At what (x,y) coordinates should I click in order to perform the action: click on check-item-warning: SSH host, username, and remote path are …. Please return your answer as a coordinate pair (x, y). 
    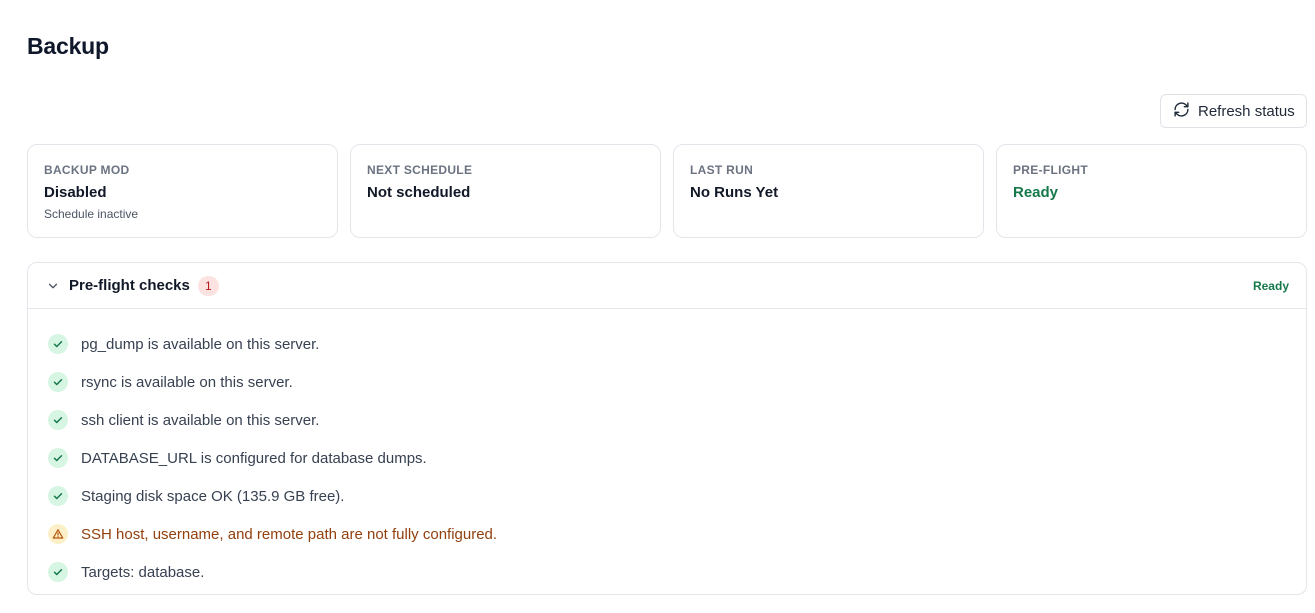
    Looking at the image, I should click on (667, 534).